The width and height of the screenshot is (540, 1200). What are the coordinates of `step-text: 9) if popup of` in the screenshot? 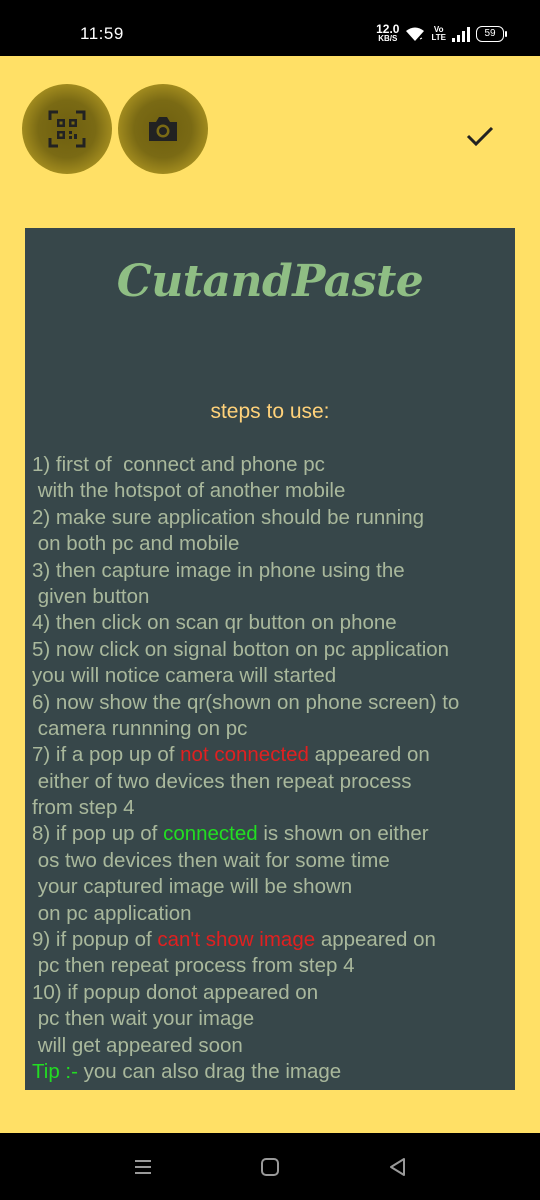 It's located at (95, 940).